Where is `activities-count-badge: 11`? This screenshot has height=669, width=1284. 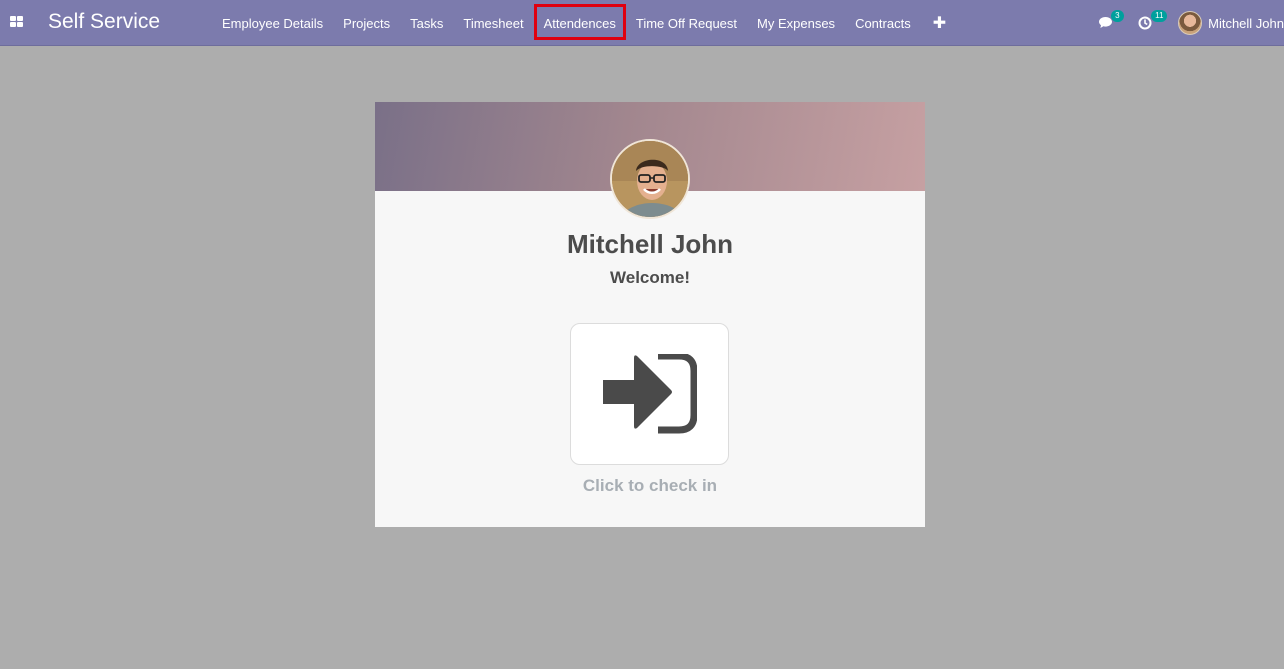 activities-count-badge: 11 is located at coordinates (1159, 16).